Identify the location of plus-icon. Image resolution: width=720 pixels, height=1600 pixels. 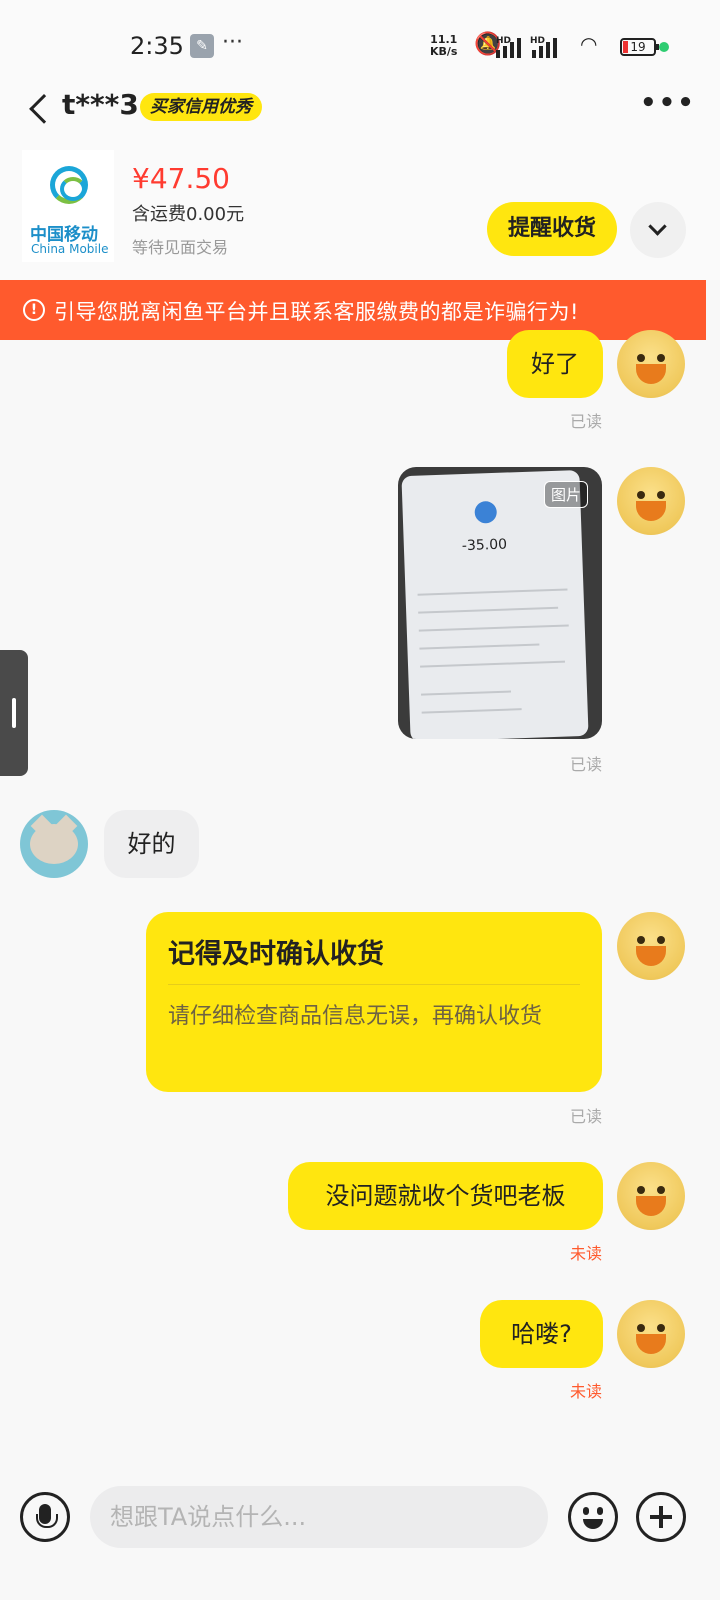
(661, 1517).